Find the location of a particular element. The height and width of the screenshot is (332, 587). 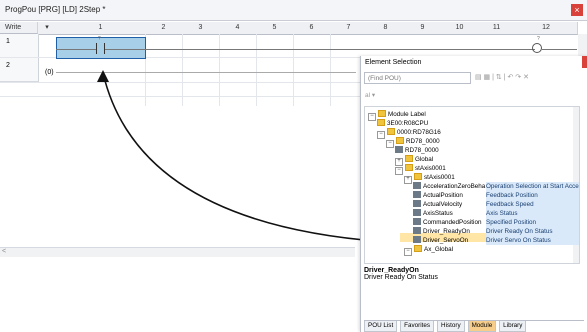

tree-item: 3E00:R08CPU is located at coordinates (402, 123).